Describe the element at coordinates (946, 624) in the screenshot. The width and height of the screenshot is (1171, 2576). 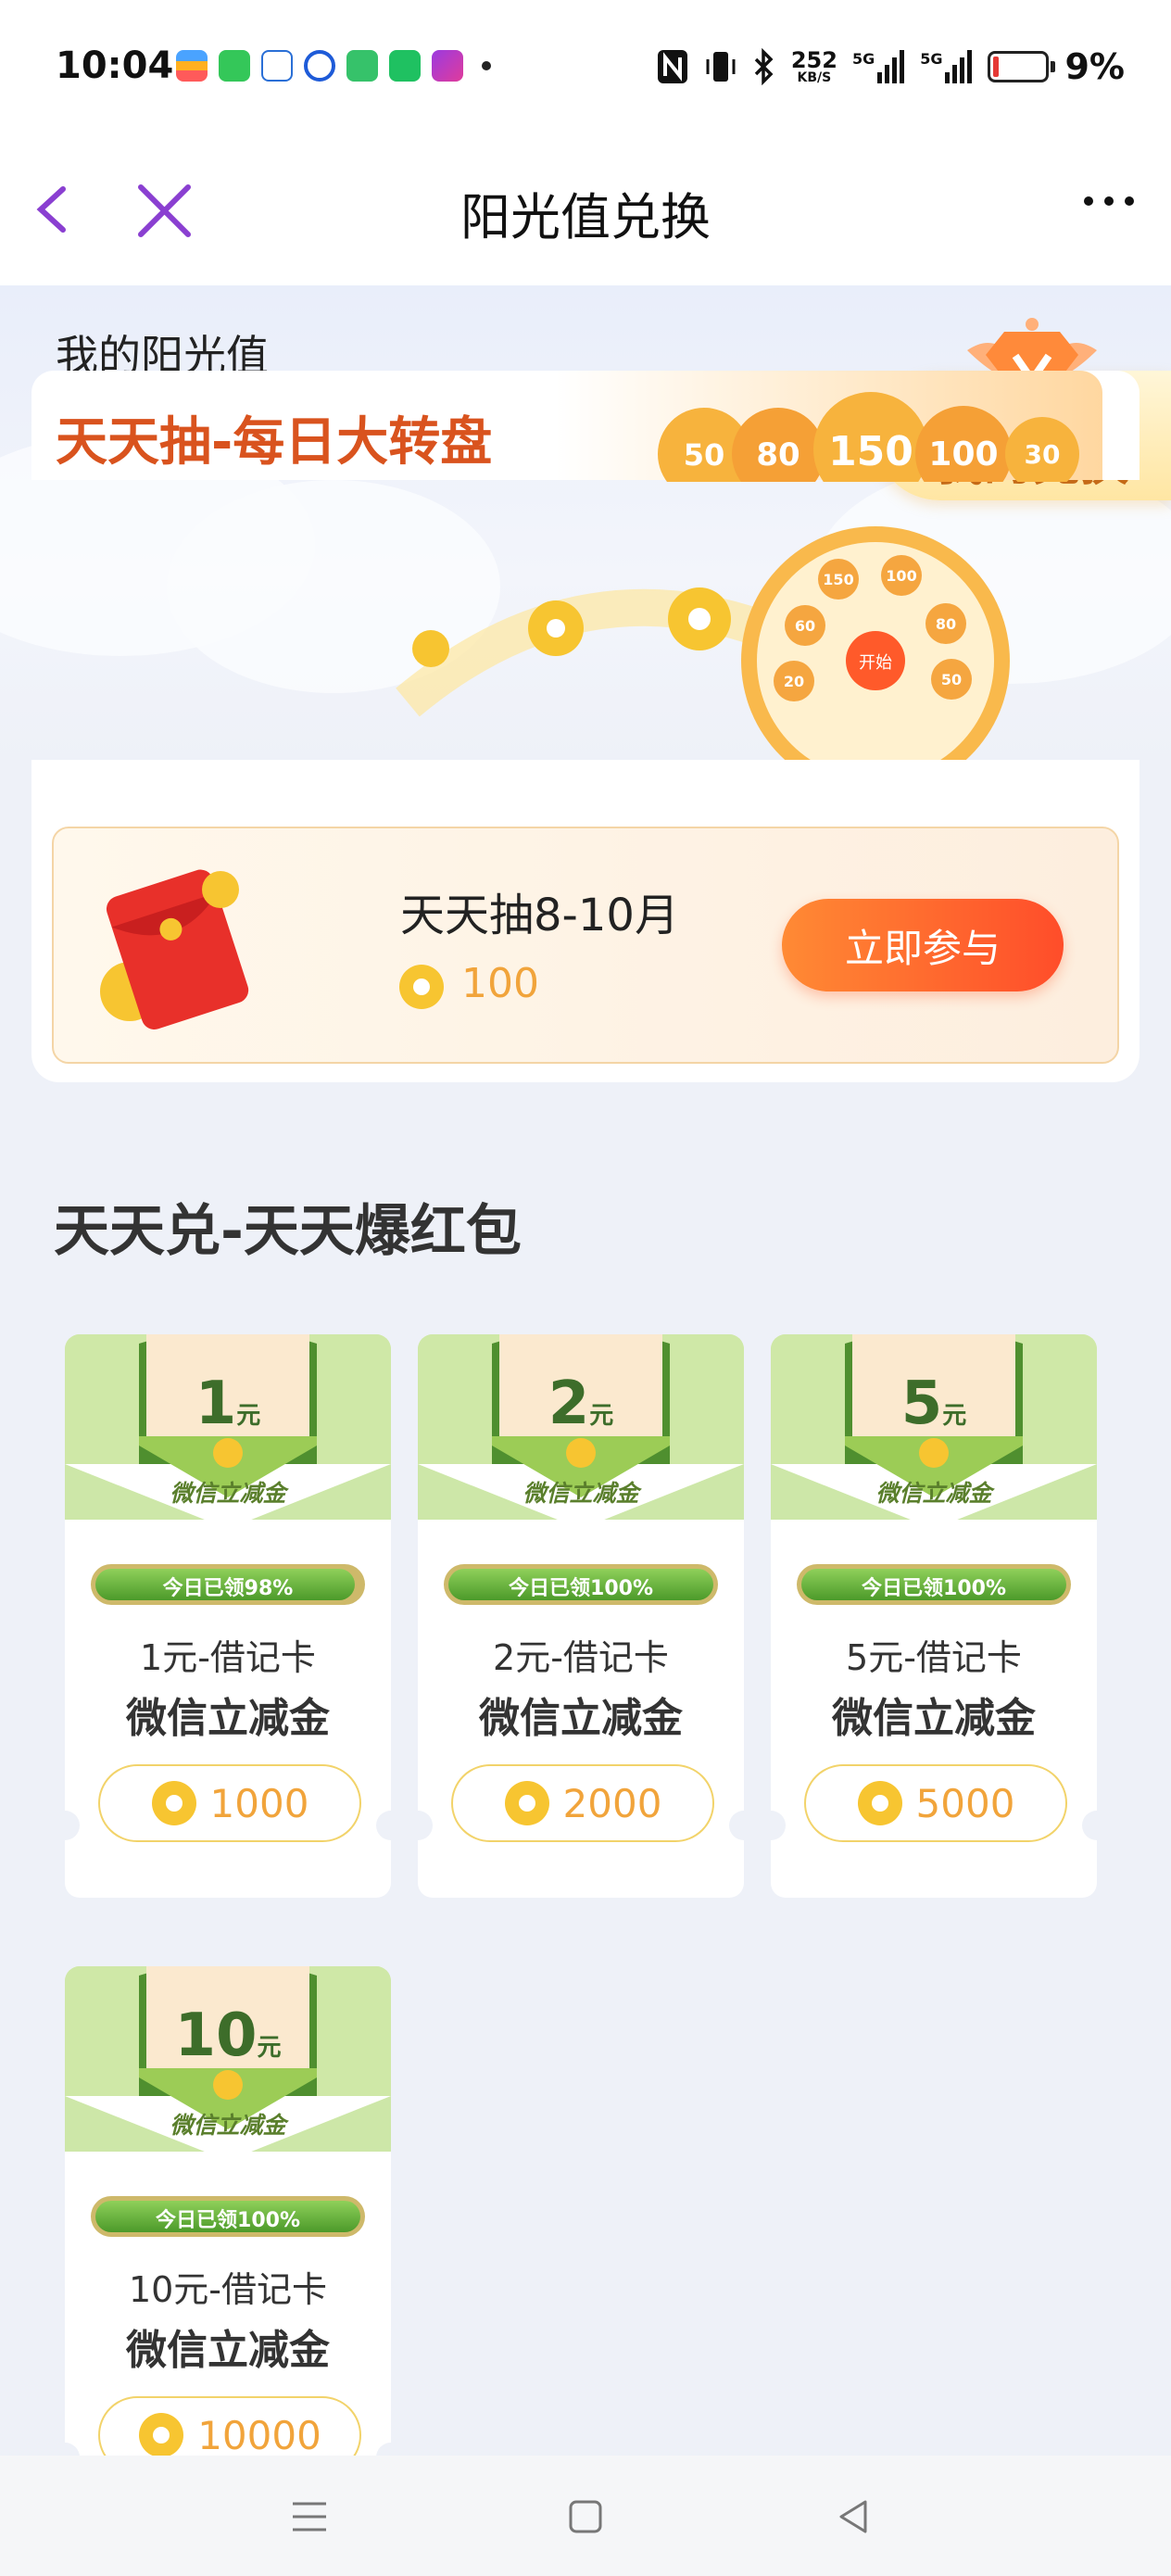
I see `wheel-segment: 80` at that location.